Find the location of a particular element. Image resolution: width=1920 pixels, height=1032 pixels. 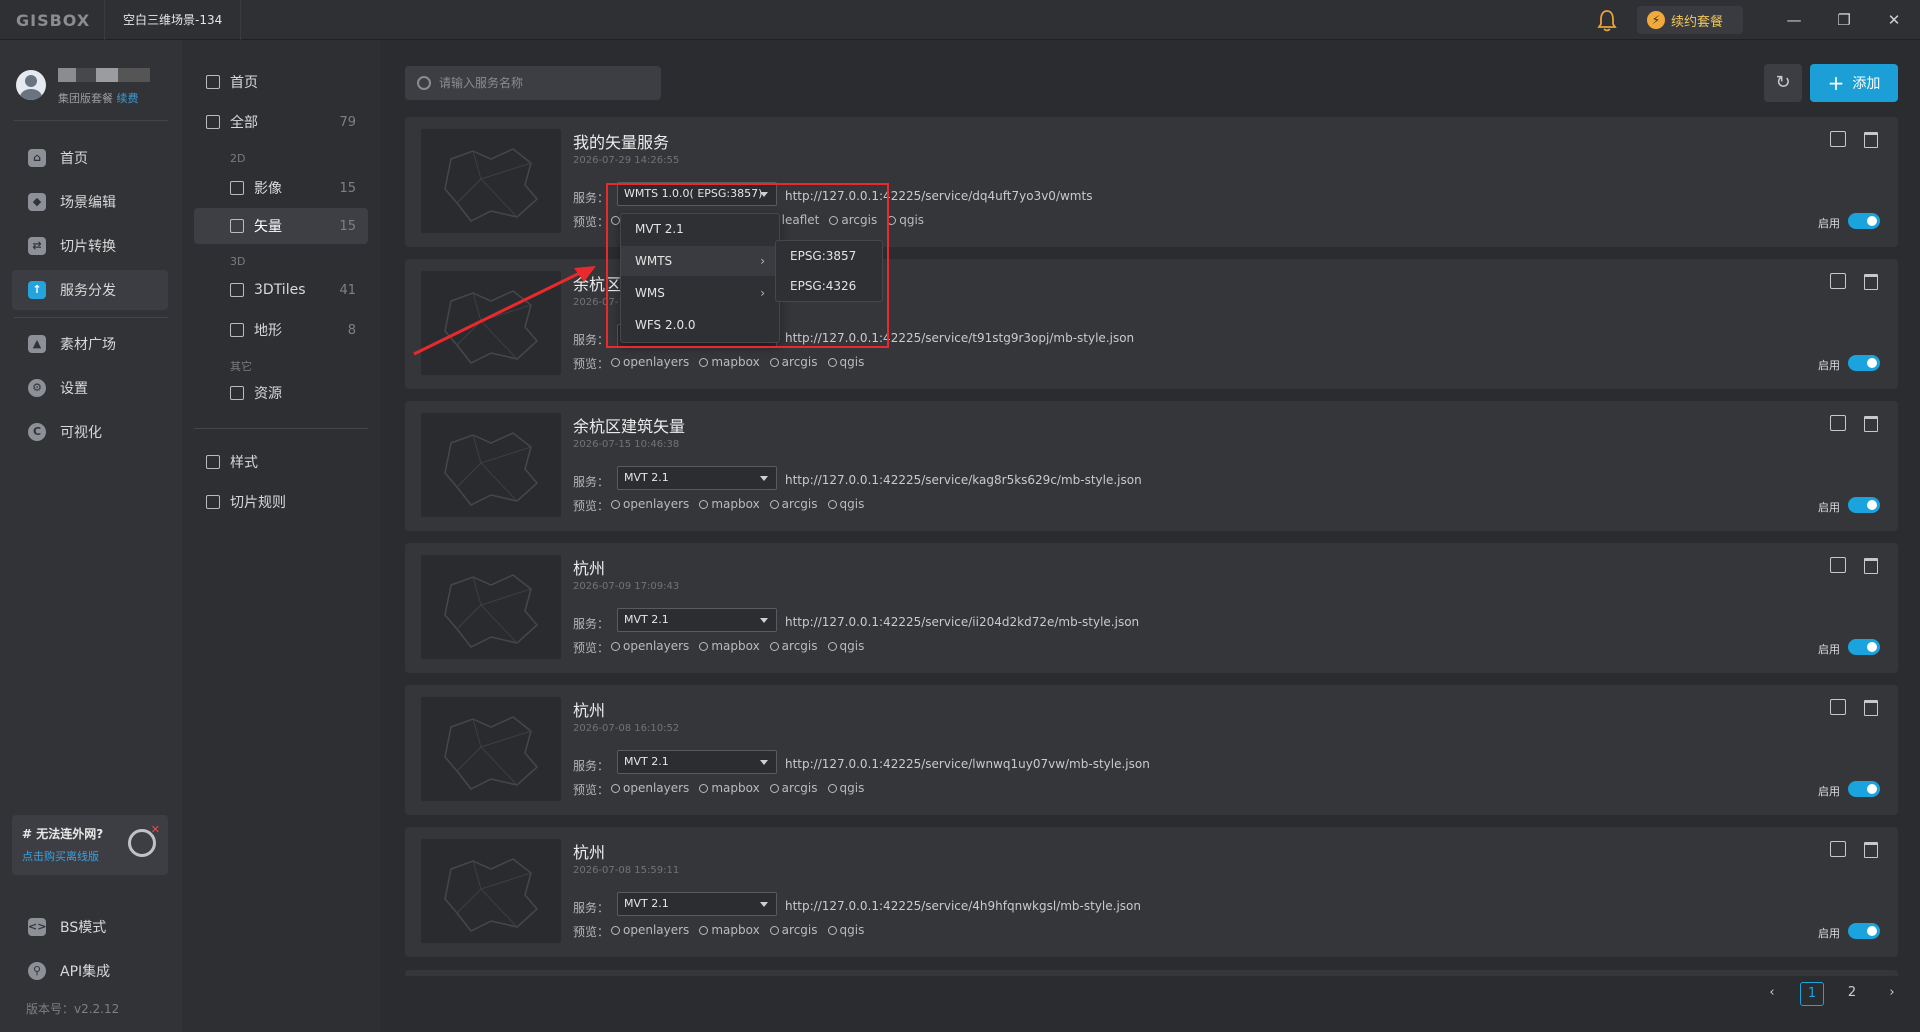

nav-item-api: ⚲ API集成 is located at coordinates (90, 971).